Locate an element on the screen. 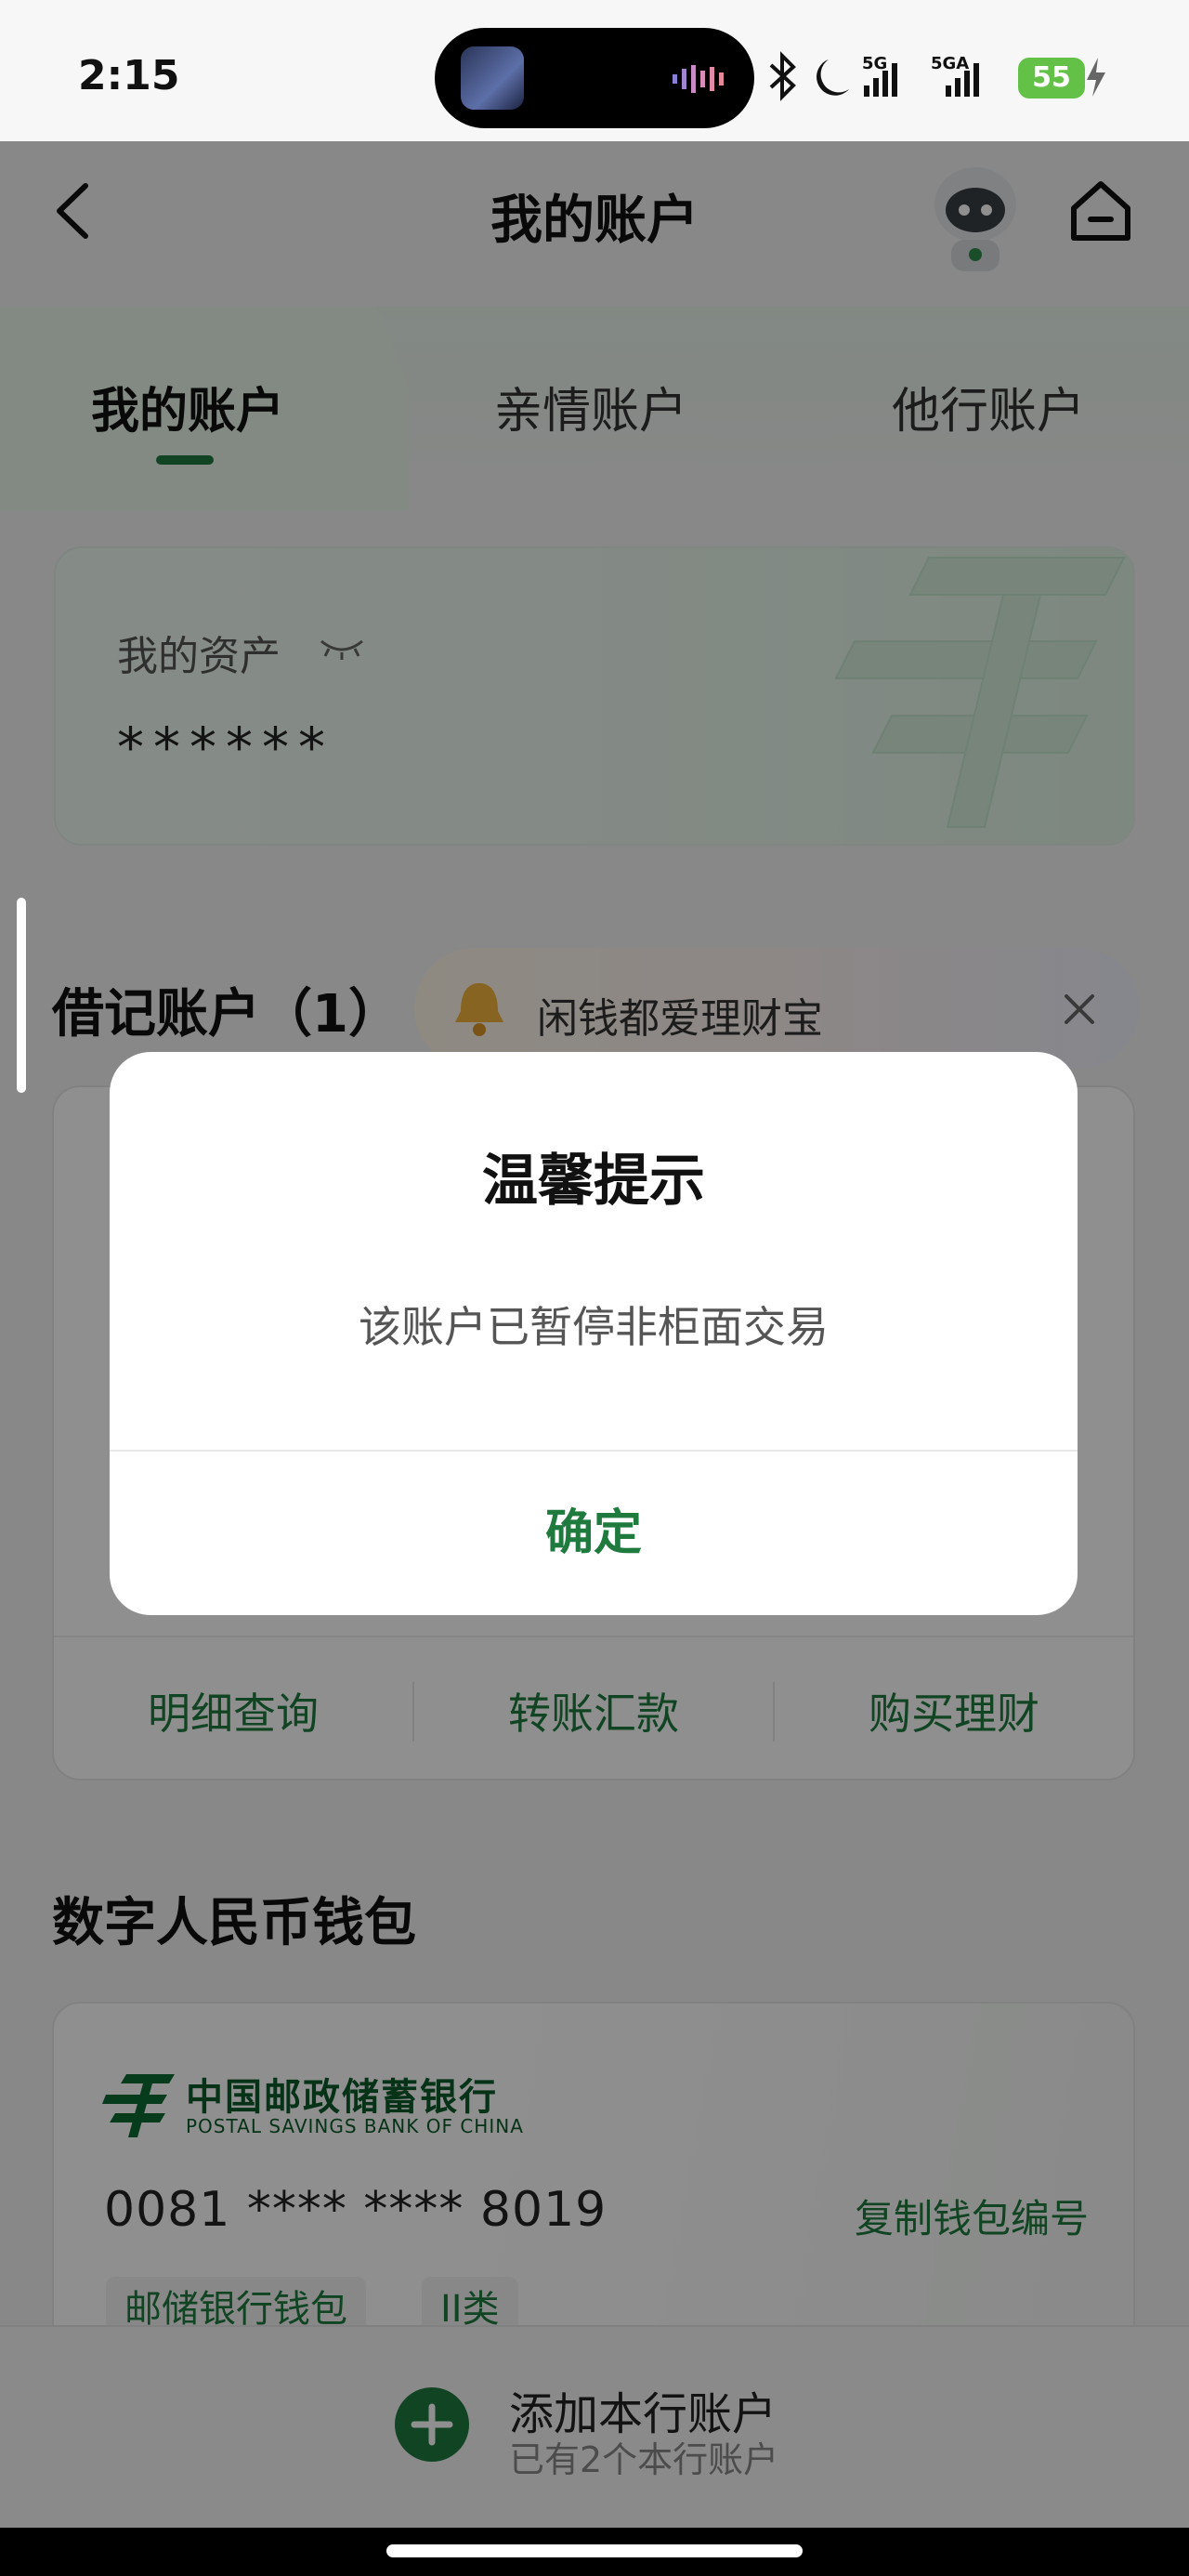 This screenshot has height=2576, width=1189. status-time: 2:15 is located at coordinates (129, 75).